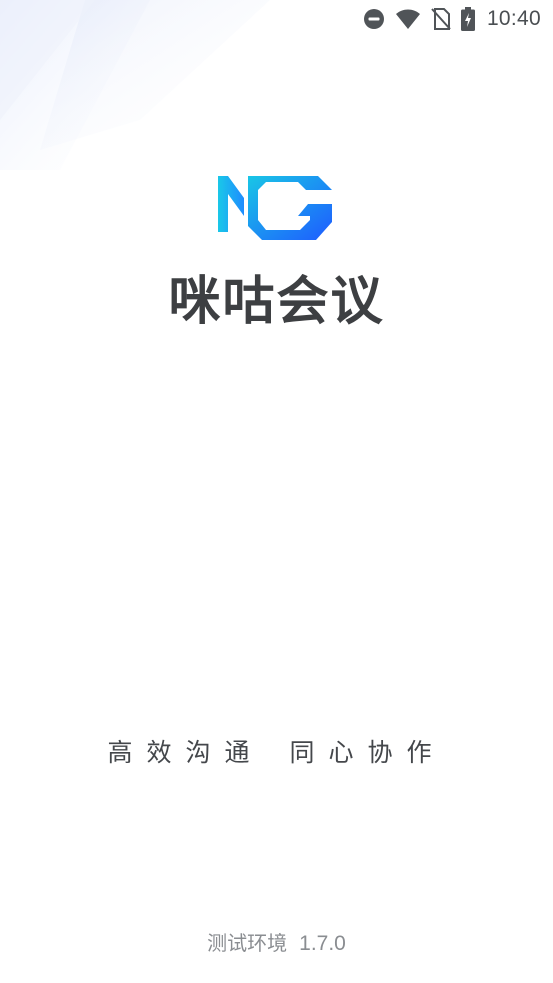  Describe the element at coordinates (367, 752) in the screenshot. I see `slogan-part-2: 同心协作` at that location.